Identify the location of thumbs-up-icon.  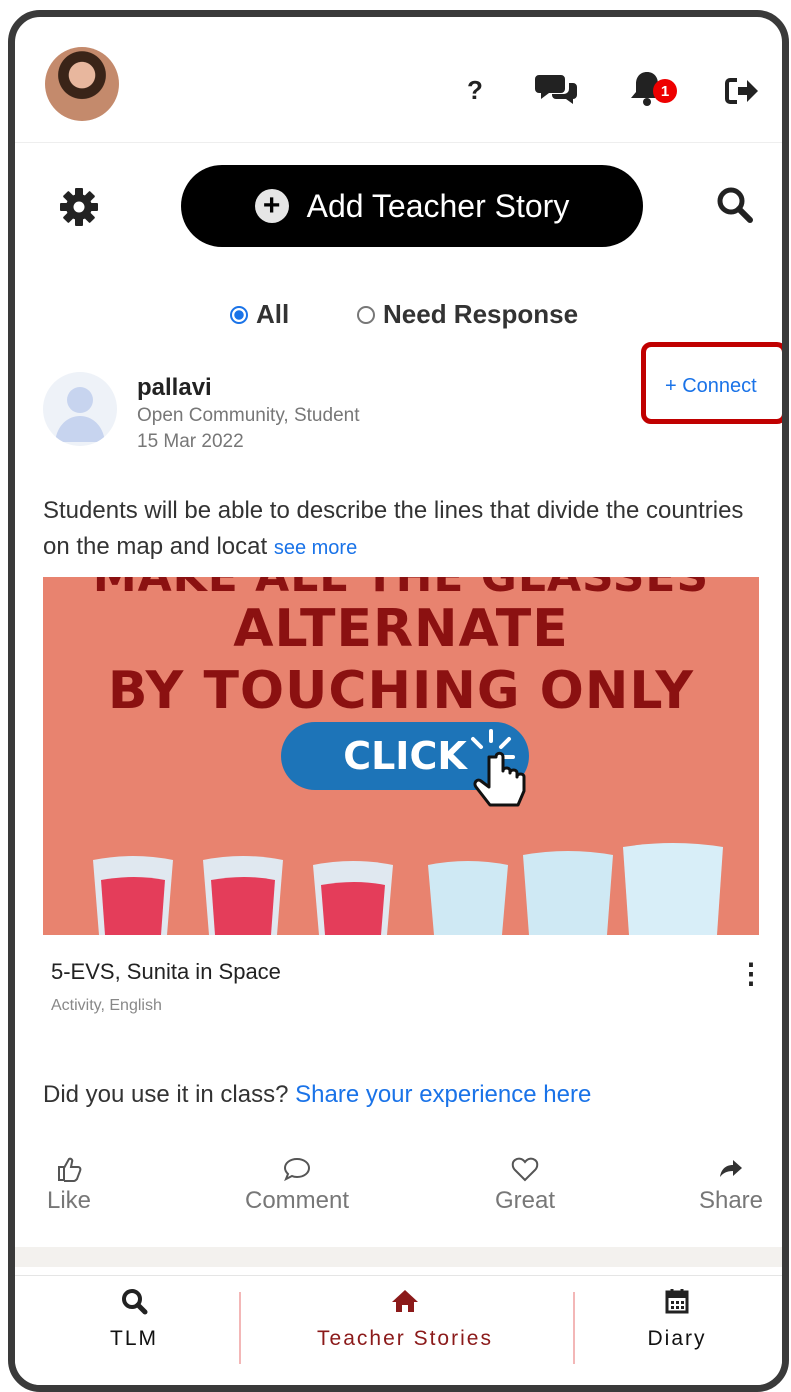
(70, 1169).